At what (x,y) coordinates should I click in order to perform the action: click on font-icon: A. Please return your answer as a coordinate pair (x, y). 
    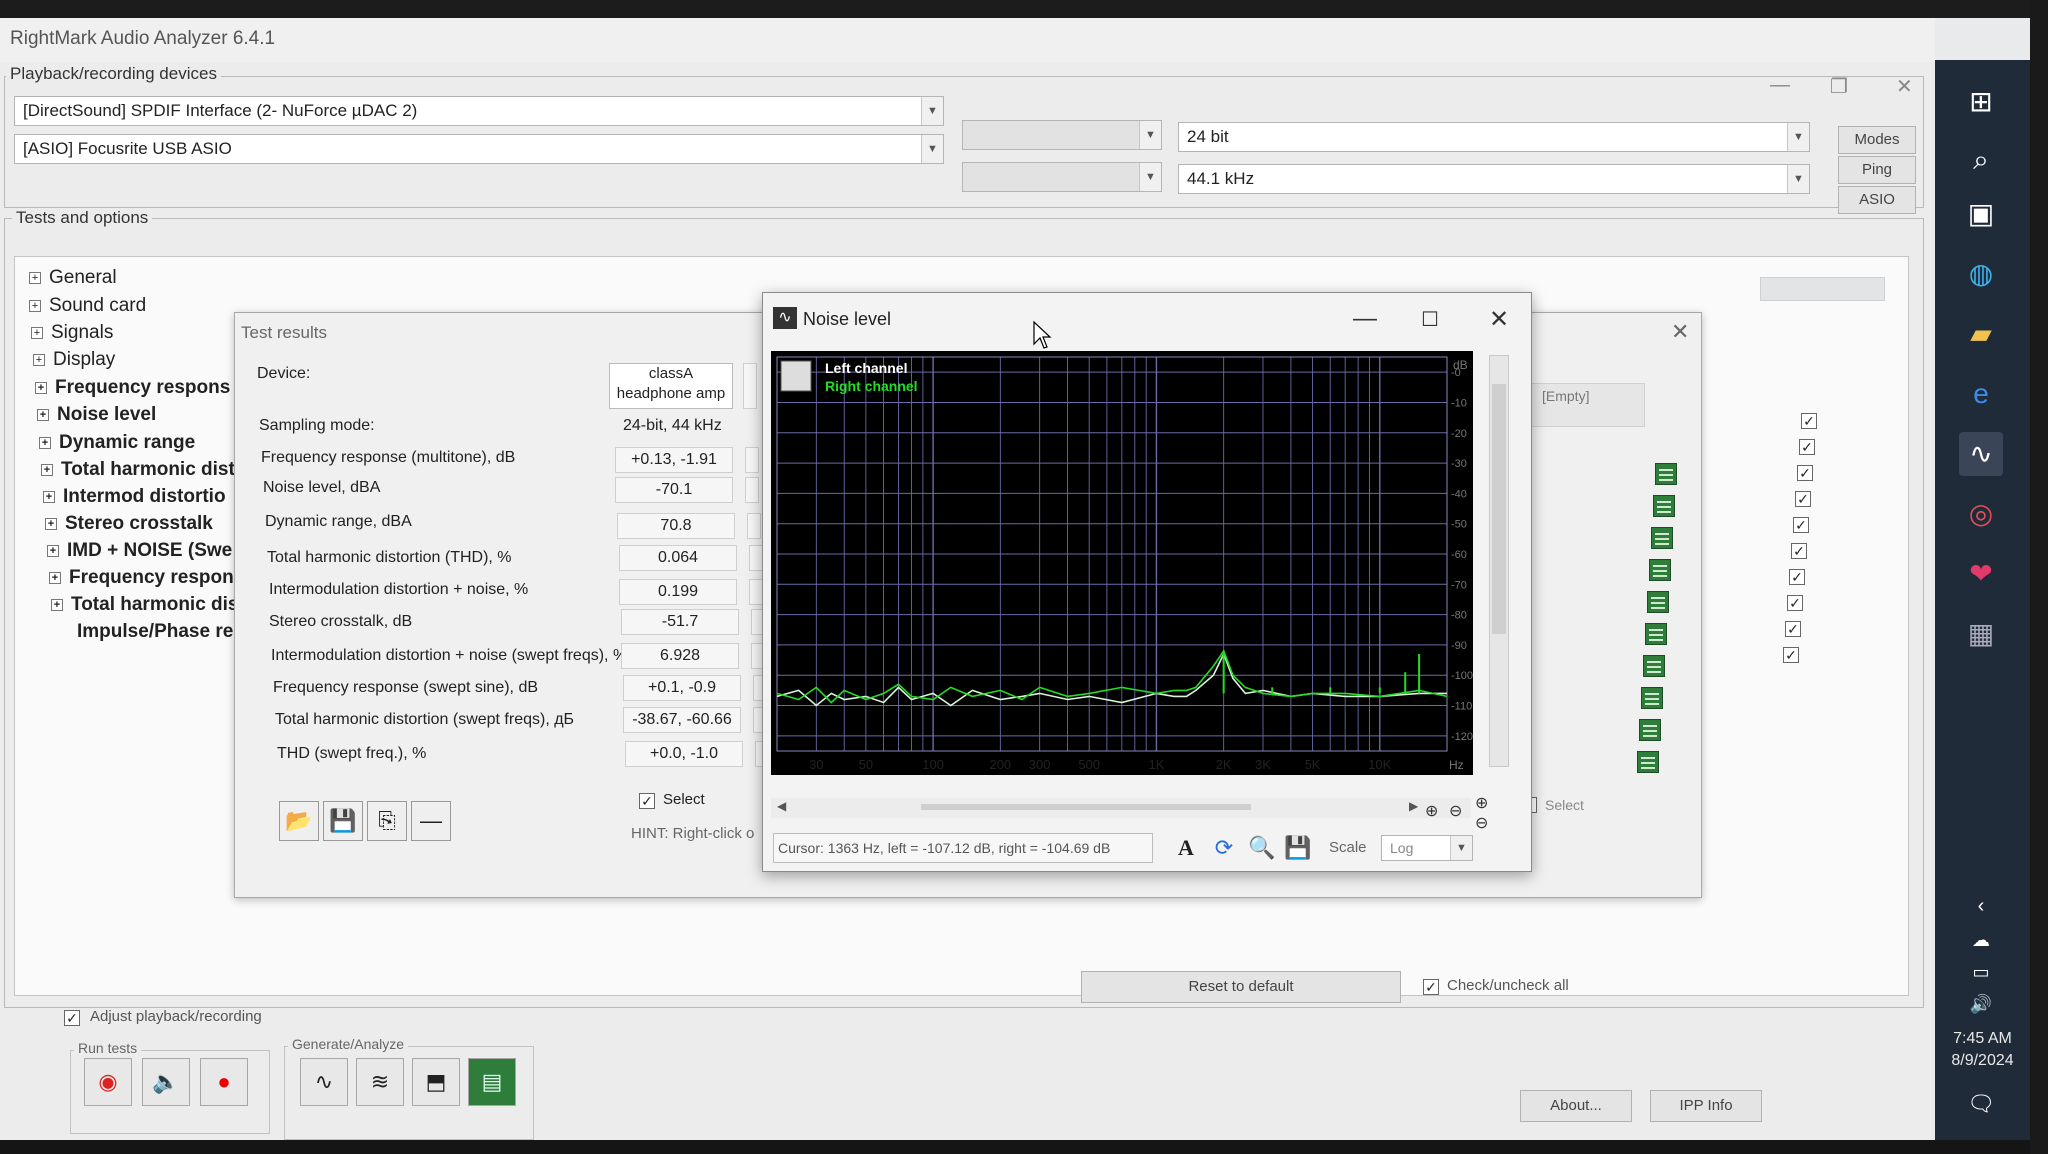
    Looking at the image, I should click on (1186, 848).